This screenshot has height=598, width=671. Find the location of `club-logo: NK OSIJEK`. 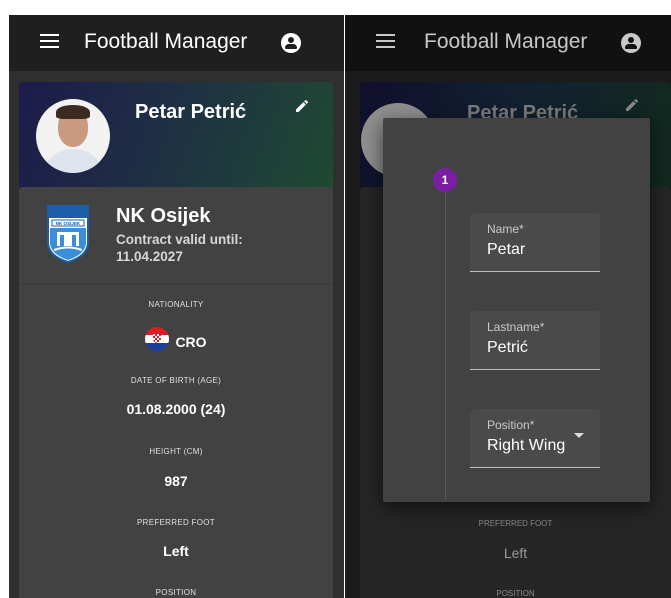

club-logo: NK OSIJEK is located at coordinates (68, 234).